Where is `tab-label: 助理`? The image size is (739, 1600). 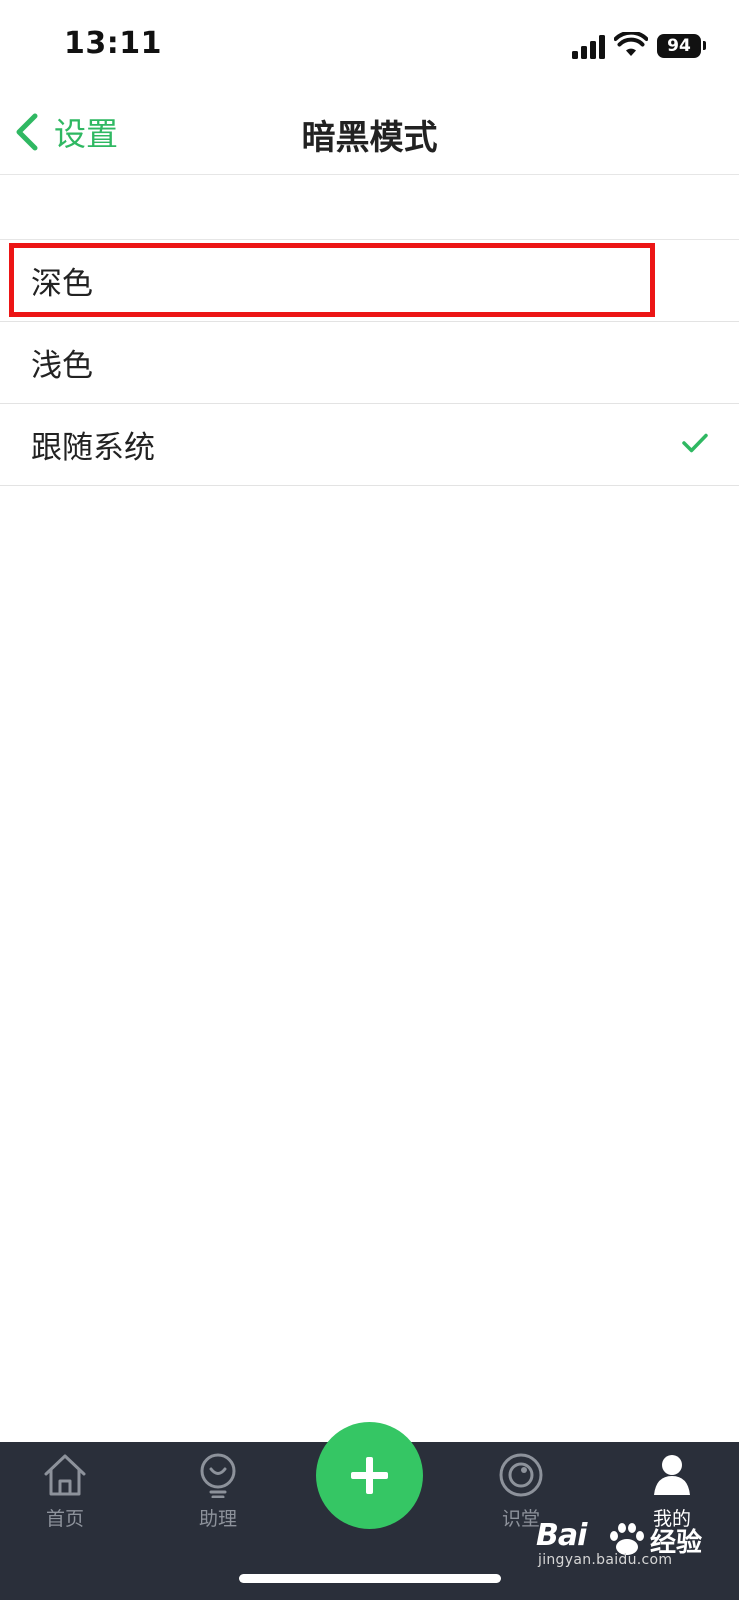 tab-label: 助理 is located at coordinates (217, 1519).